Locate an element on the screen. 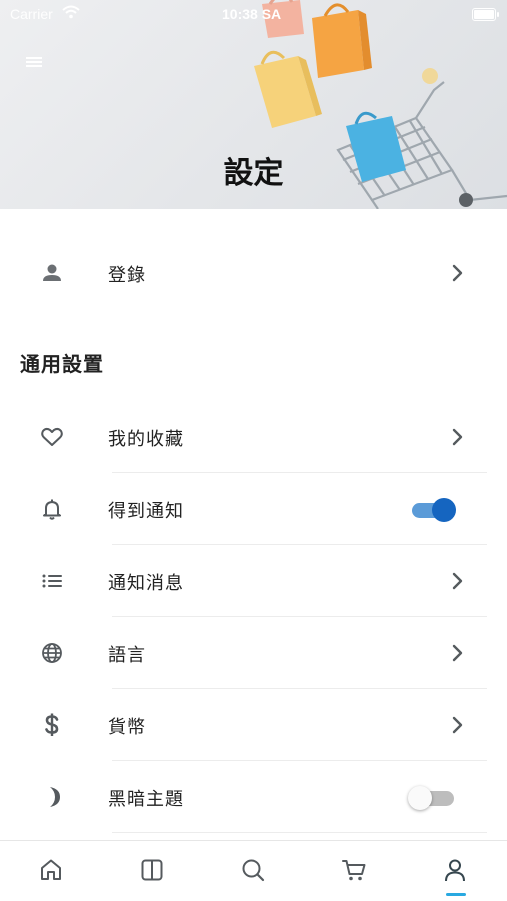  dollar-icon is located at coordinates (52, 725).